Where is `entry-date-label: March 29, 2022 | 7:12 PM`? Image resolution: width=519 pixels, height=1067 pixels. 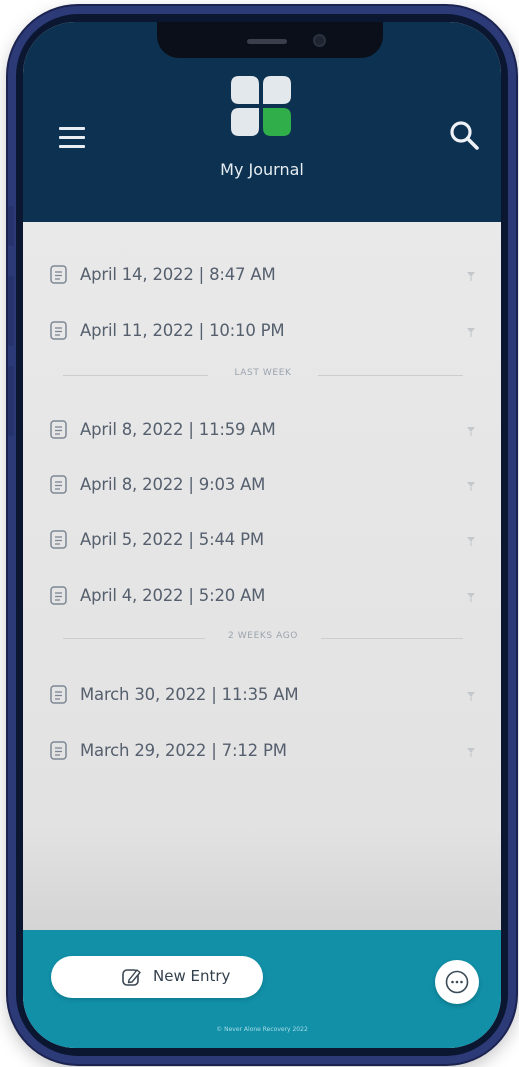 entry-date-label: March 29, 2022 | 7:12 PM is located at coordinates (183, 750).